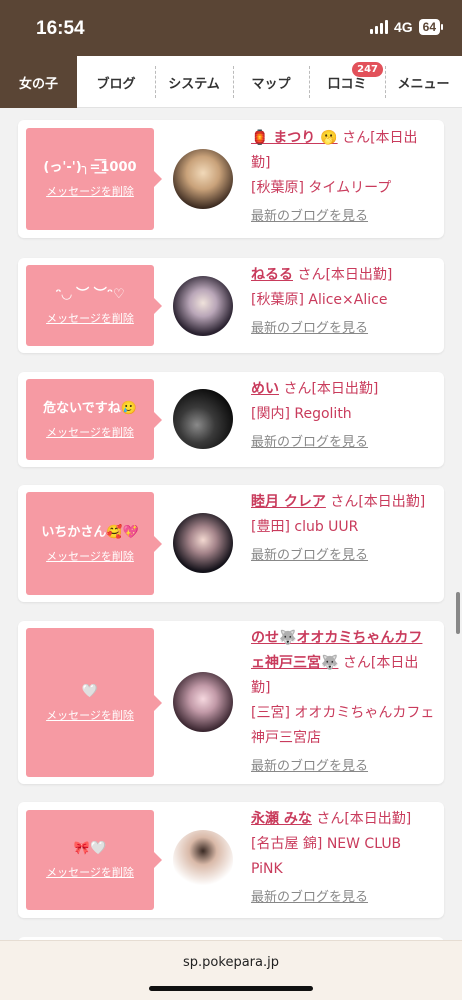 This screenshot has height=1000, width=462. I want to click on nav-tabs: 女の子 ブログ システム マップ 口コミ 247 メニュー, so click(231, 82).